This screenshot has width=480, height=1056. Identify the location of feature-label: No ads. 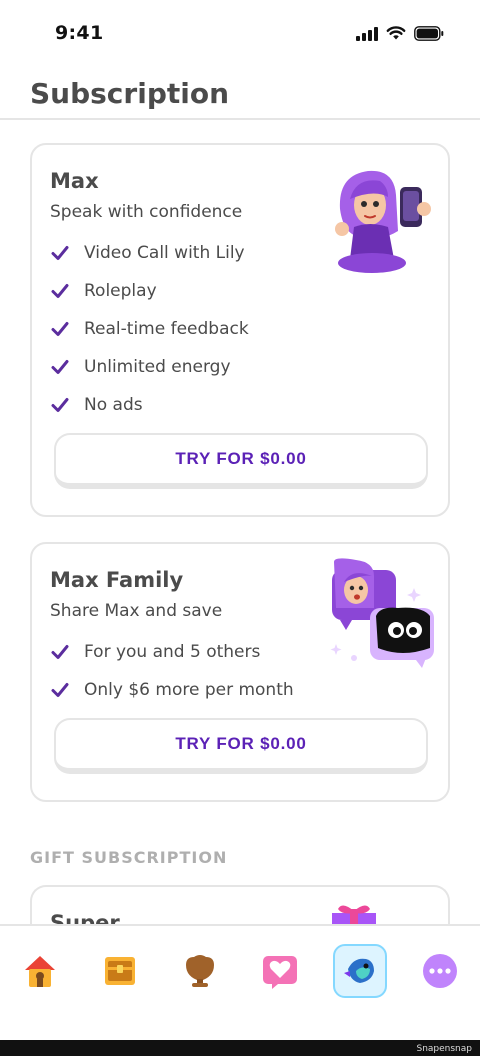
(113, 405).